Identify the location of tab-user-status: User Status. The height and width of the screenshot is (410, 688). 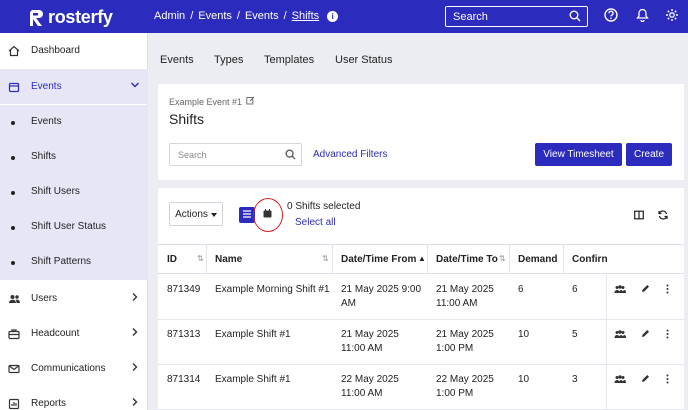
(363, 60).